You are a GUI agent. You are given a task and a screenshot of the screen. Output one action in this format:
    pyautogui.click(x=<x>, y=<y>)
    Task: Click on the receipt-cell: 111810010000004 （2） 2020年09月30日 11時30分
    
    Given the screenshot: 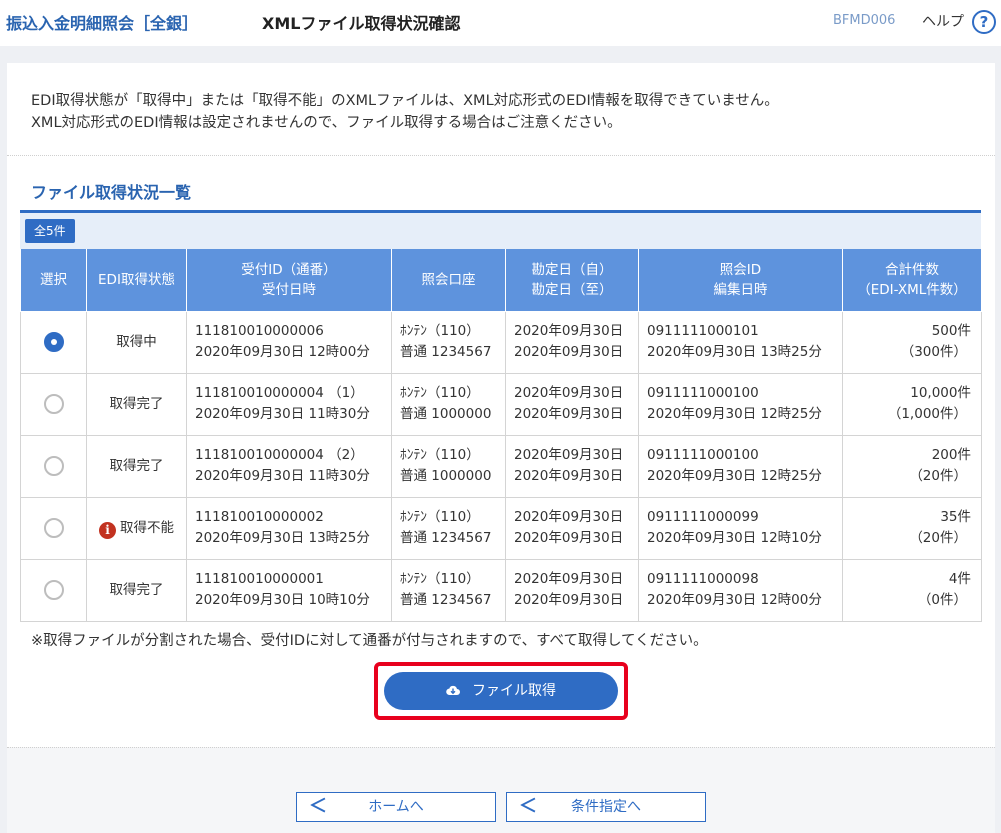 What is the action you would take?
    pyautogui.click(x=289, y=466)
    